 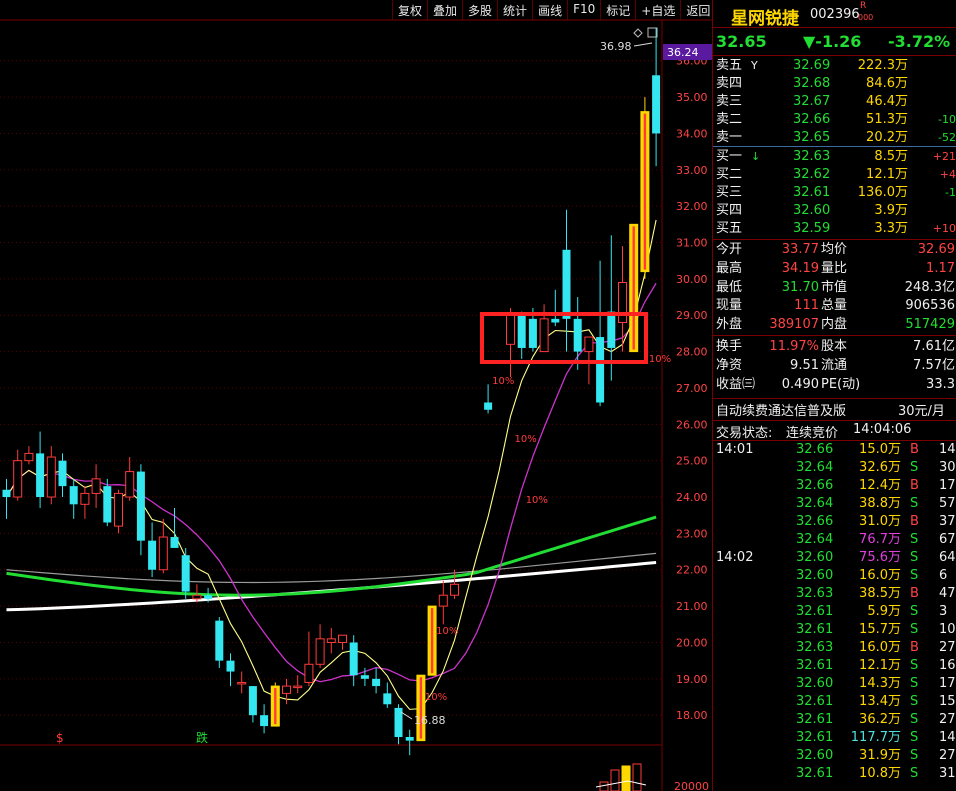 What do you see at coordinates (729, 137) in the screenshot?
I see `orderbook-label: 卖一` at bounding box center [729, 137].